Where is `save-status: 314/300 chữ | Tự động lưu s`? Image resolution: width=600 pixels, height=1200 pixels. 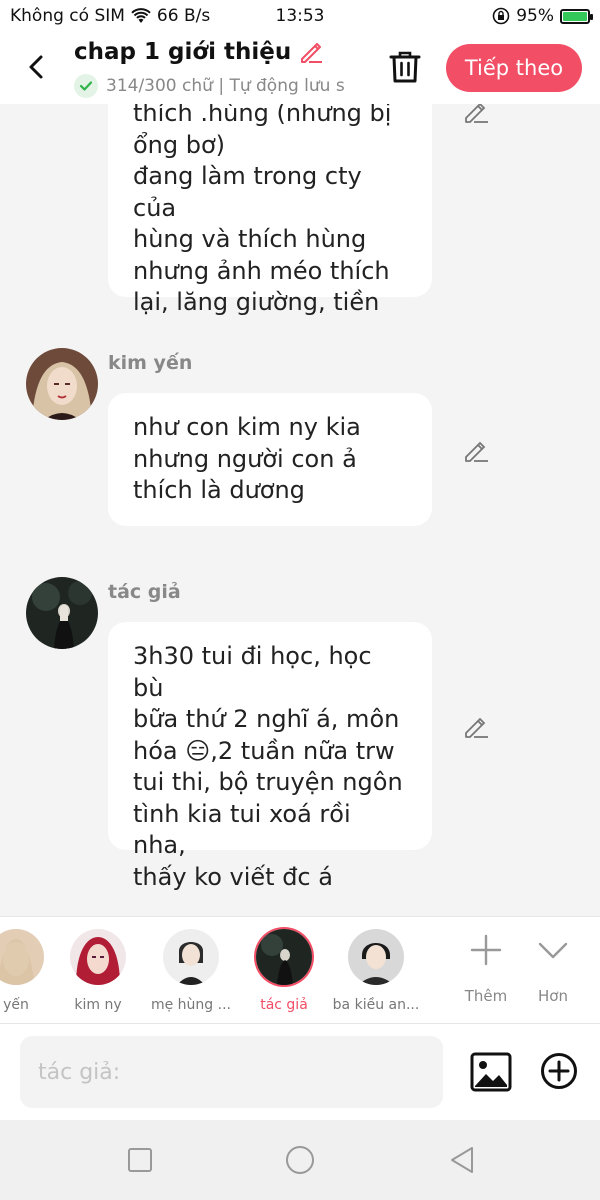
save-status: 314/300 chữ | Tự động lưu s is located at coordinates (219, 86).